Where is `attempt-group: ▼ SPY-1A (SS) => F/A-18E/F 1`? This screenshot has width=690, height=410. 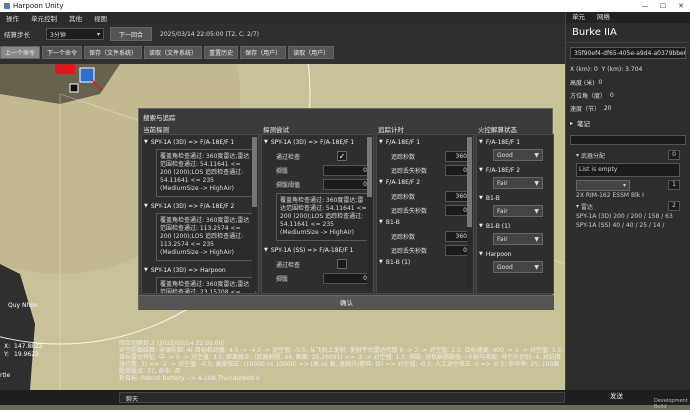 attempt-group: ▼ SPY-1A (SS) => F/A-18E/F 1 is located at coordinates (317, 250).